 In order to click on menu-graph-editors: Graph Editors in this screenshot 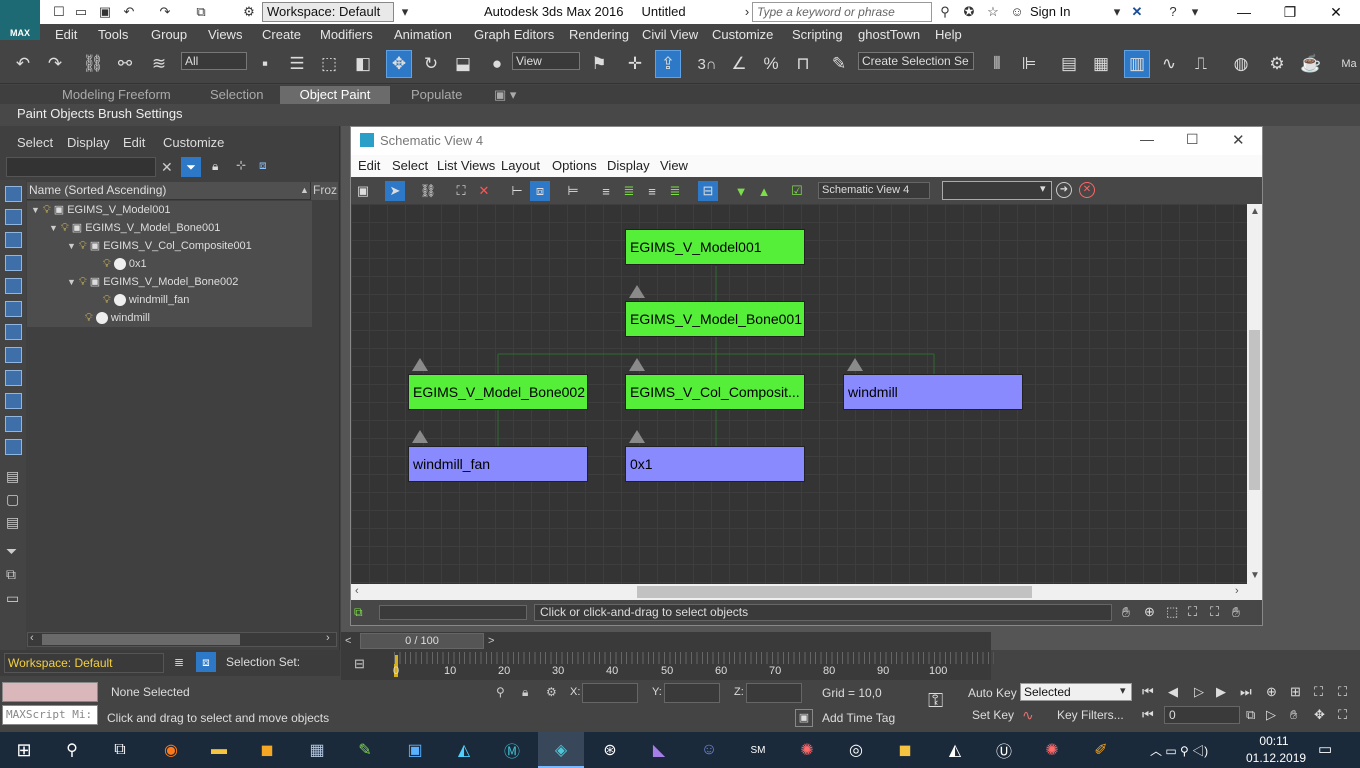, I will do `click(514, 34)`.